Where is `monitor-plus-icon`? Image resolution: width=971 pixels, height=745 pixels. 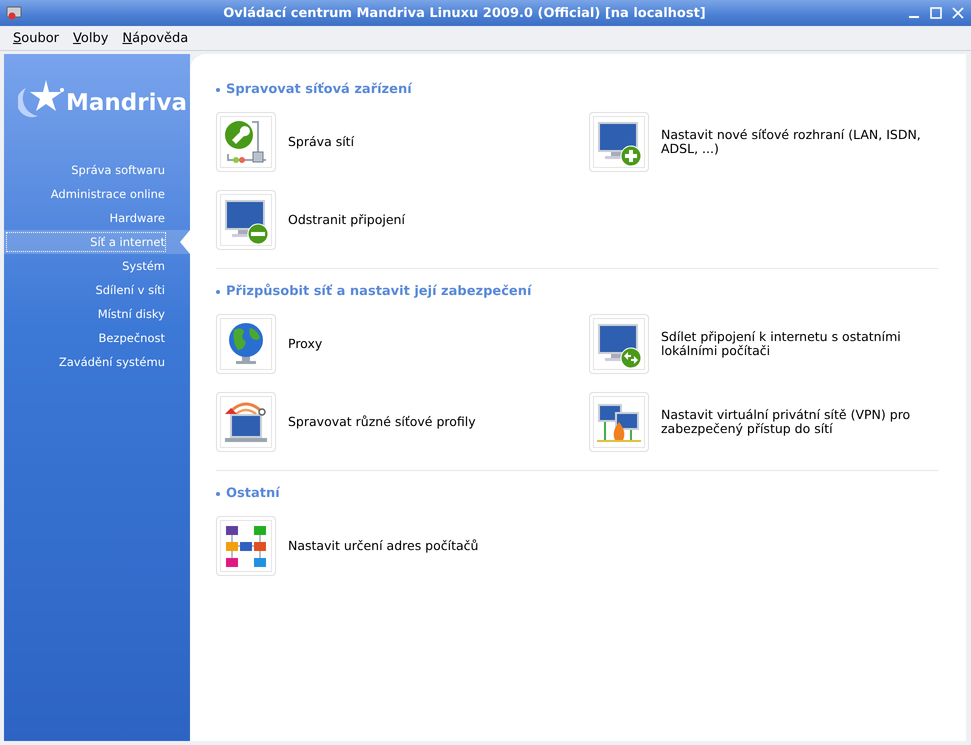
monitor-plus-icon is located at coordinates (619, 142).